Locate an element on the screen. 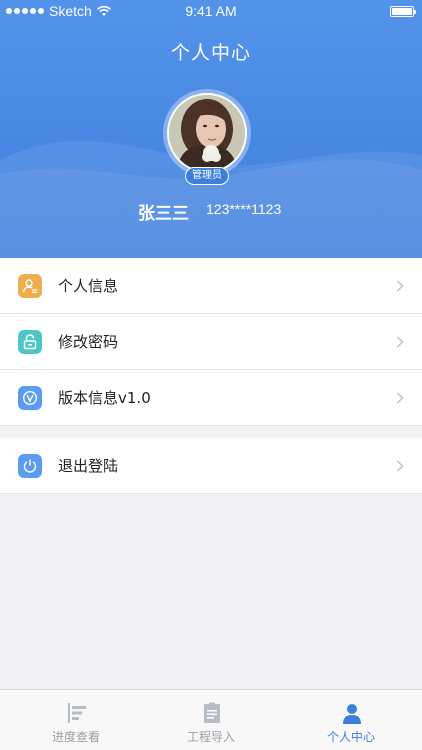 Image resolution: width=422 pixels, height=750 pixels. status-bar: Sketch 9:41 AM is located at coordinates (211, 11).